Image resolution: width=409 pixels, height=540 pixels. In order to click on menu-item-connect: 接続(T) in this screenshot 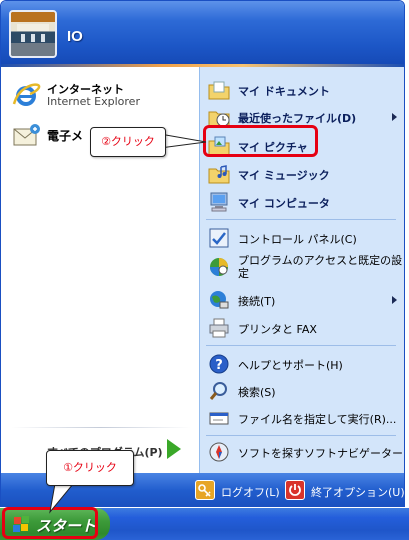, I will do `click(303, 300)`.